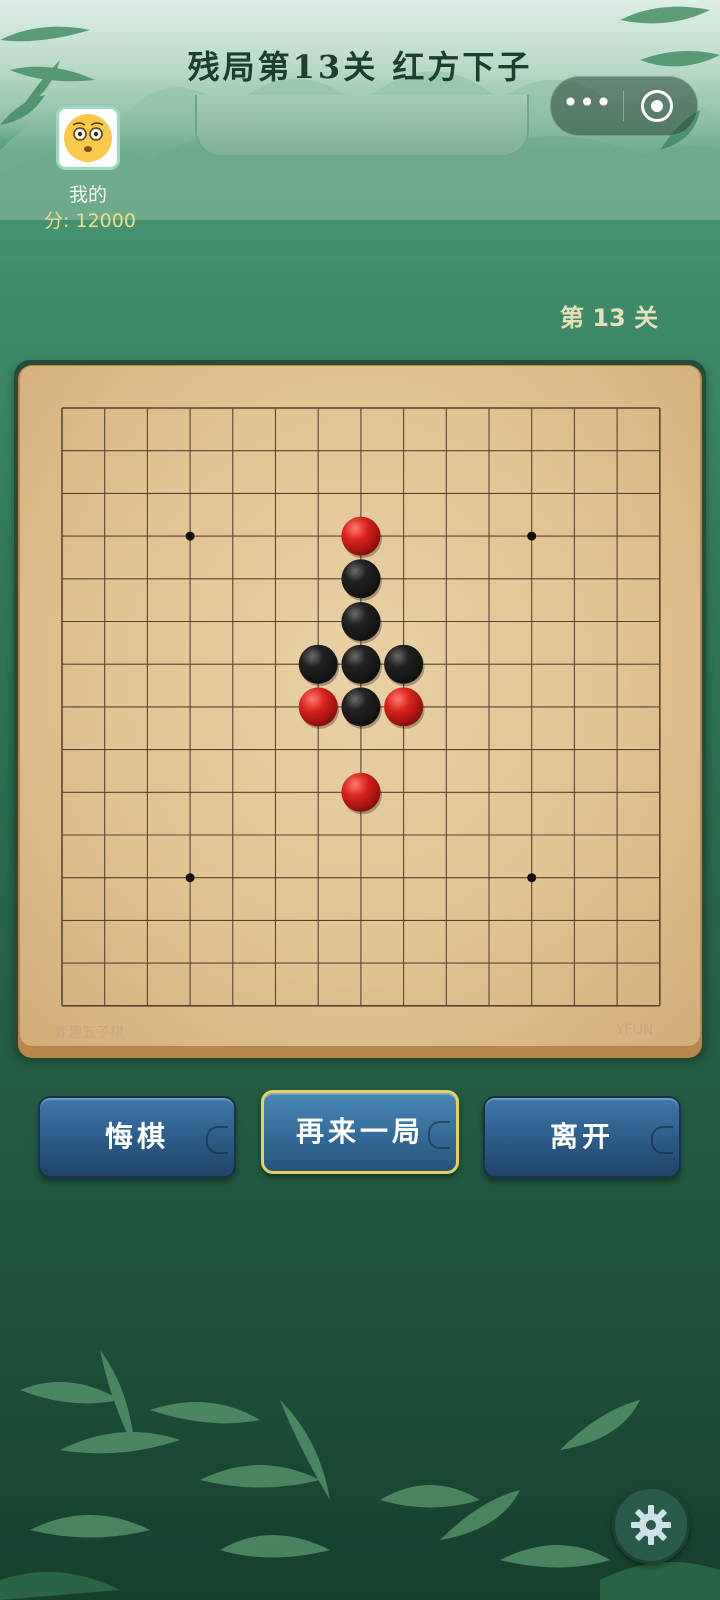  I want to click on restart-button: 再来一局, so click(360, 1132).